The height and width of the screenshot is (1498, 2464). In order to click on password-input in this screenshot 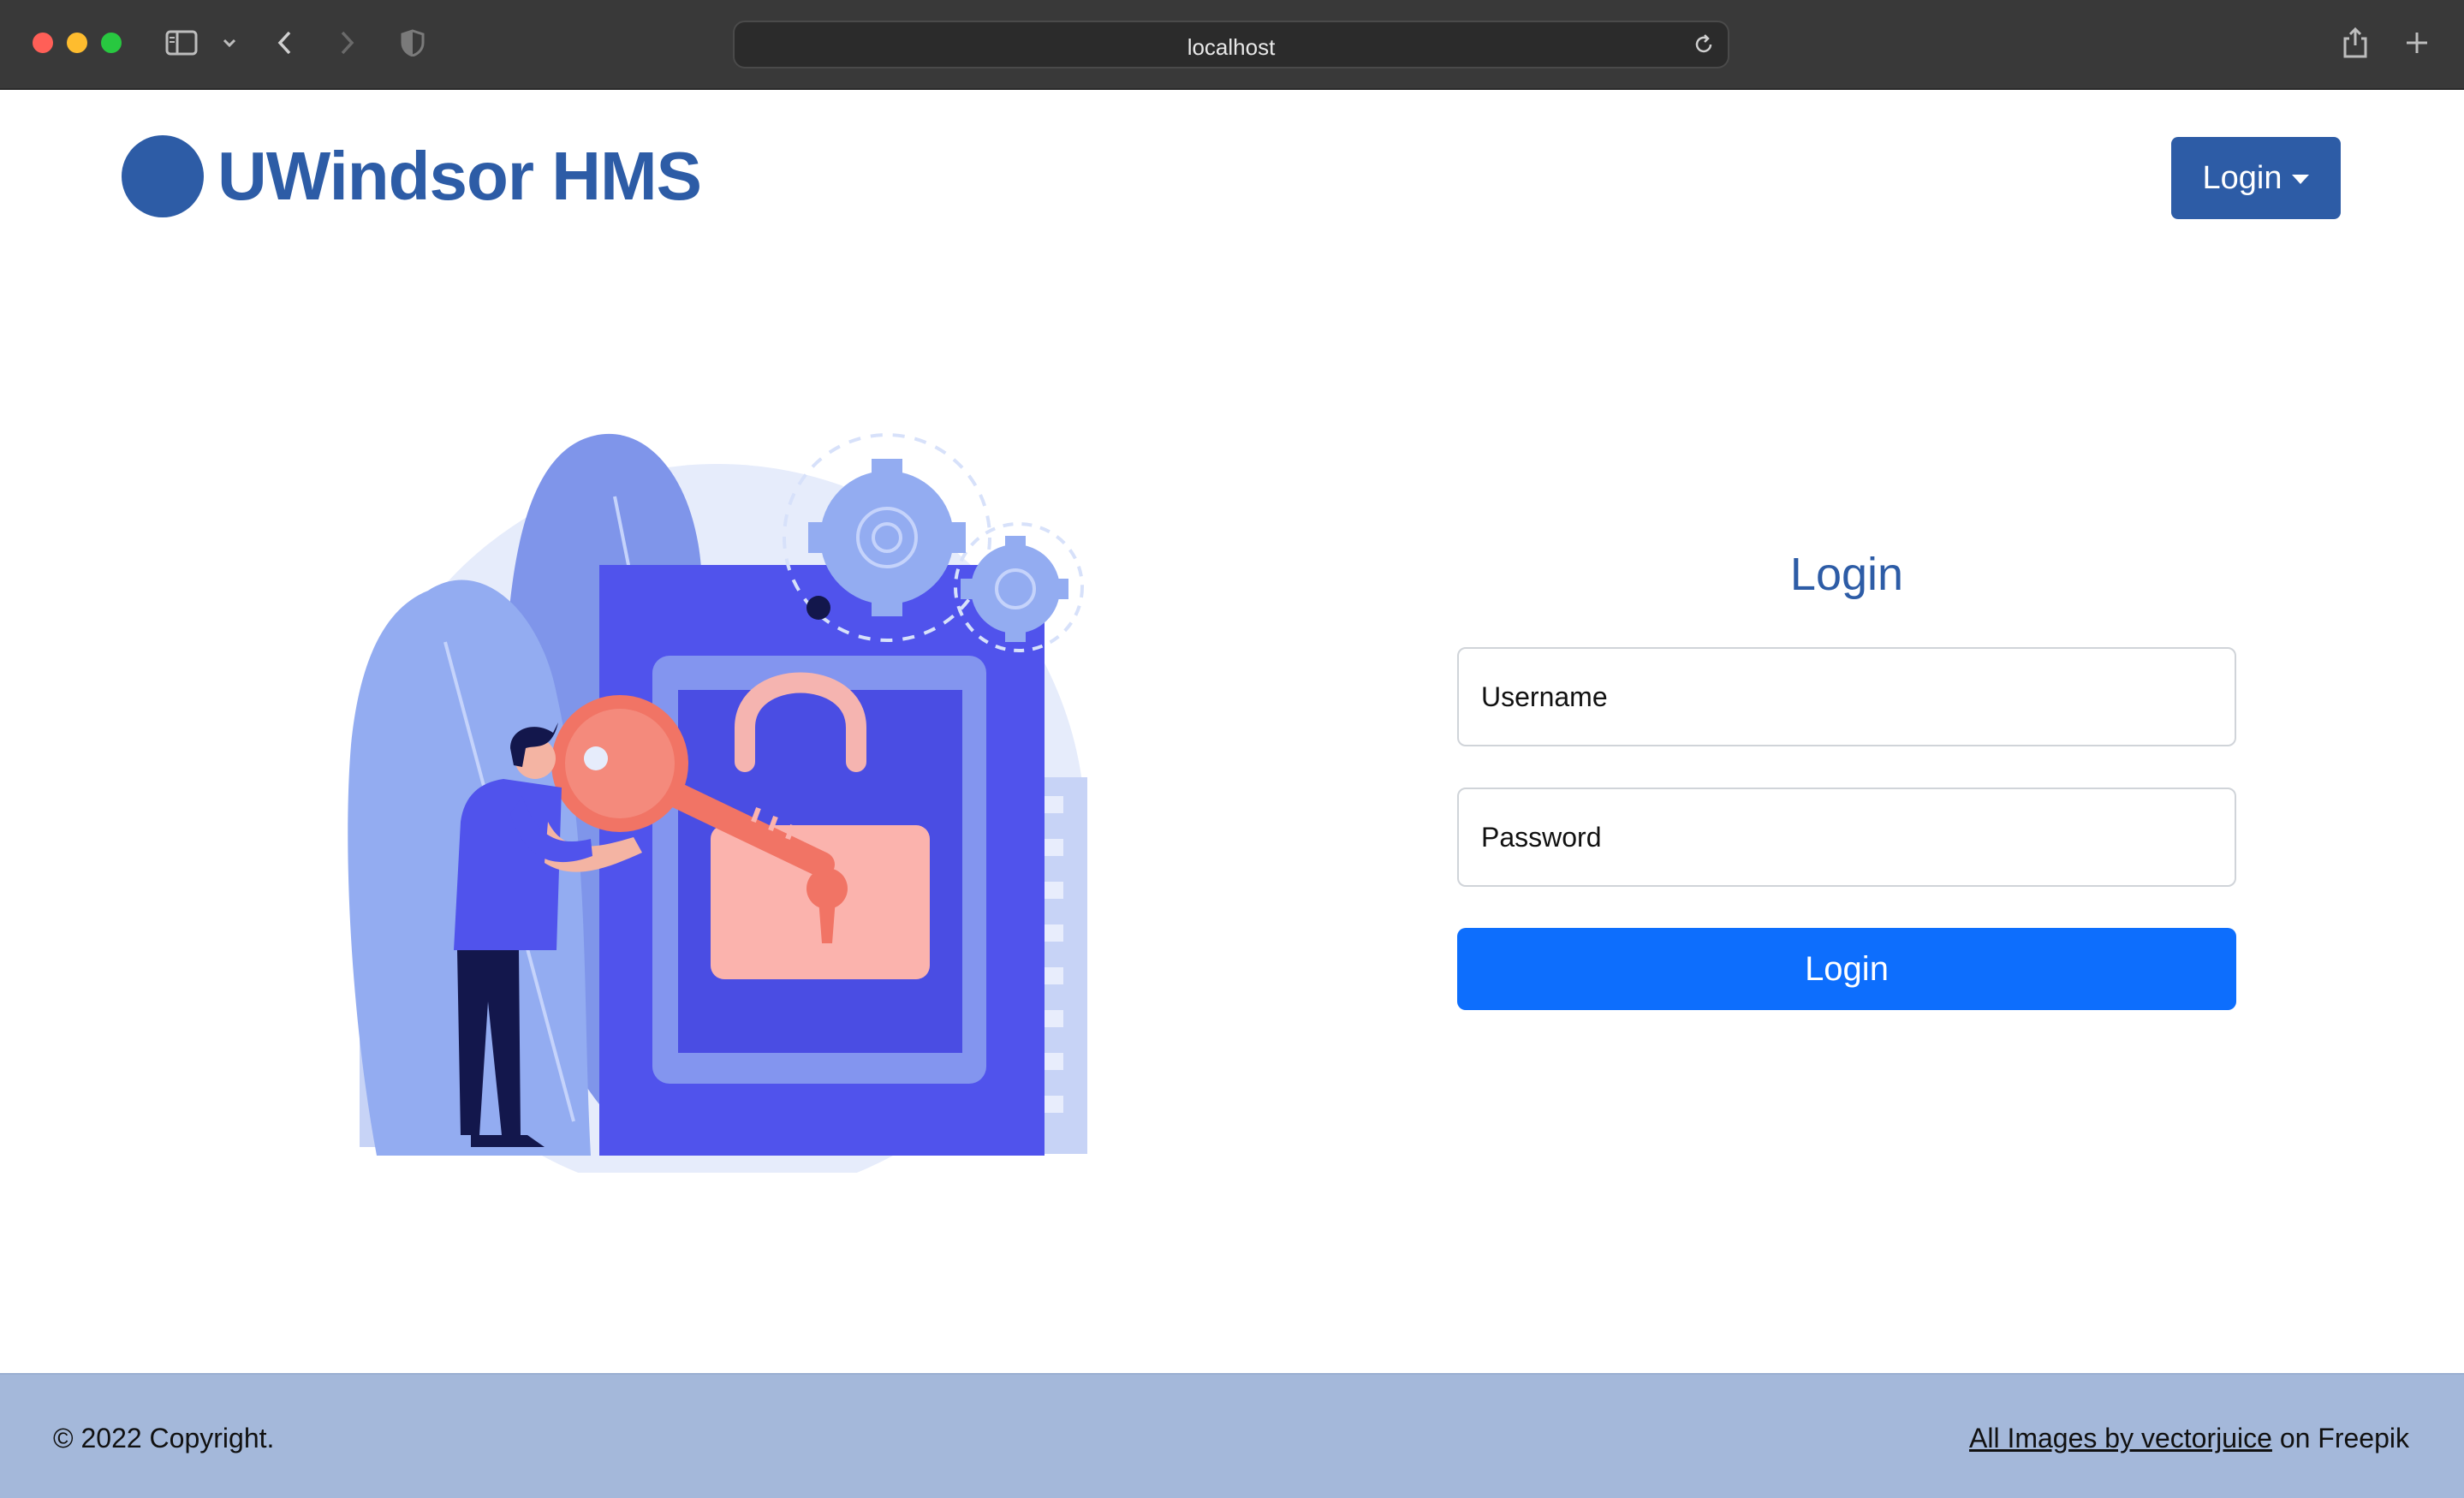, I will do `click(1846, 837)`.